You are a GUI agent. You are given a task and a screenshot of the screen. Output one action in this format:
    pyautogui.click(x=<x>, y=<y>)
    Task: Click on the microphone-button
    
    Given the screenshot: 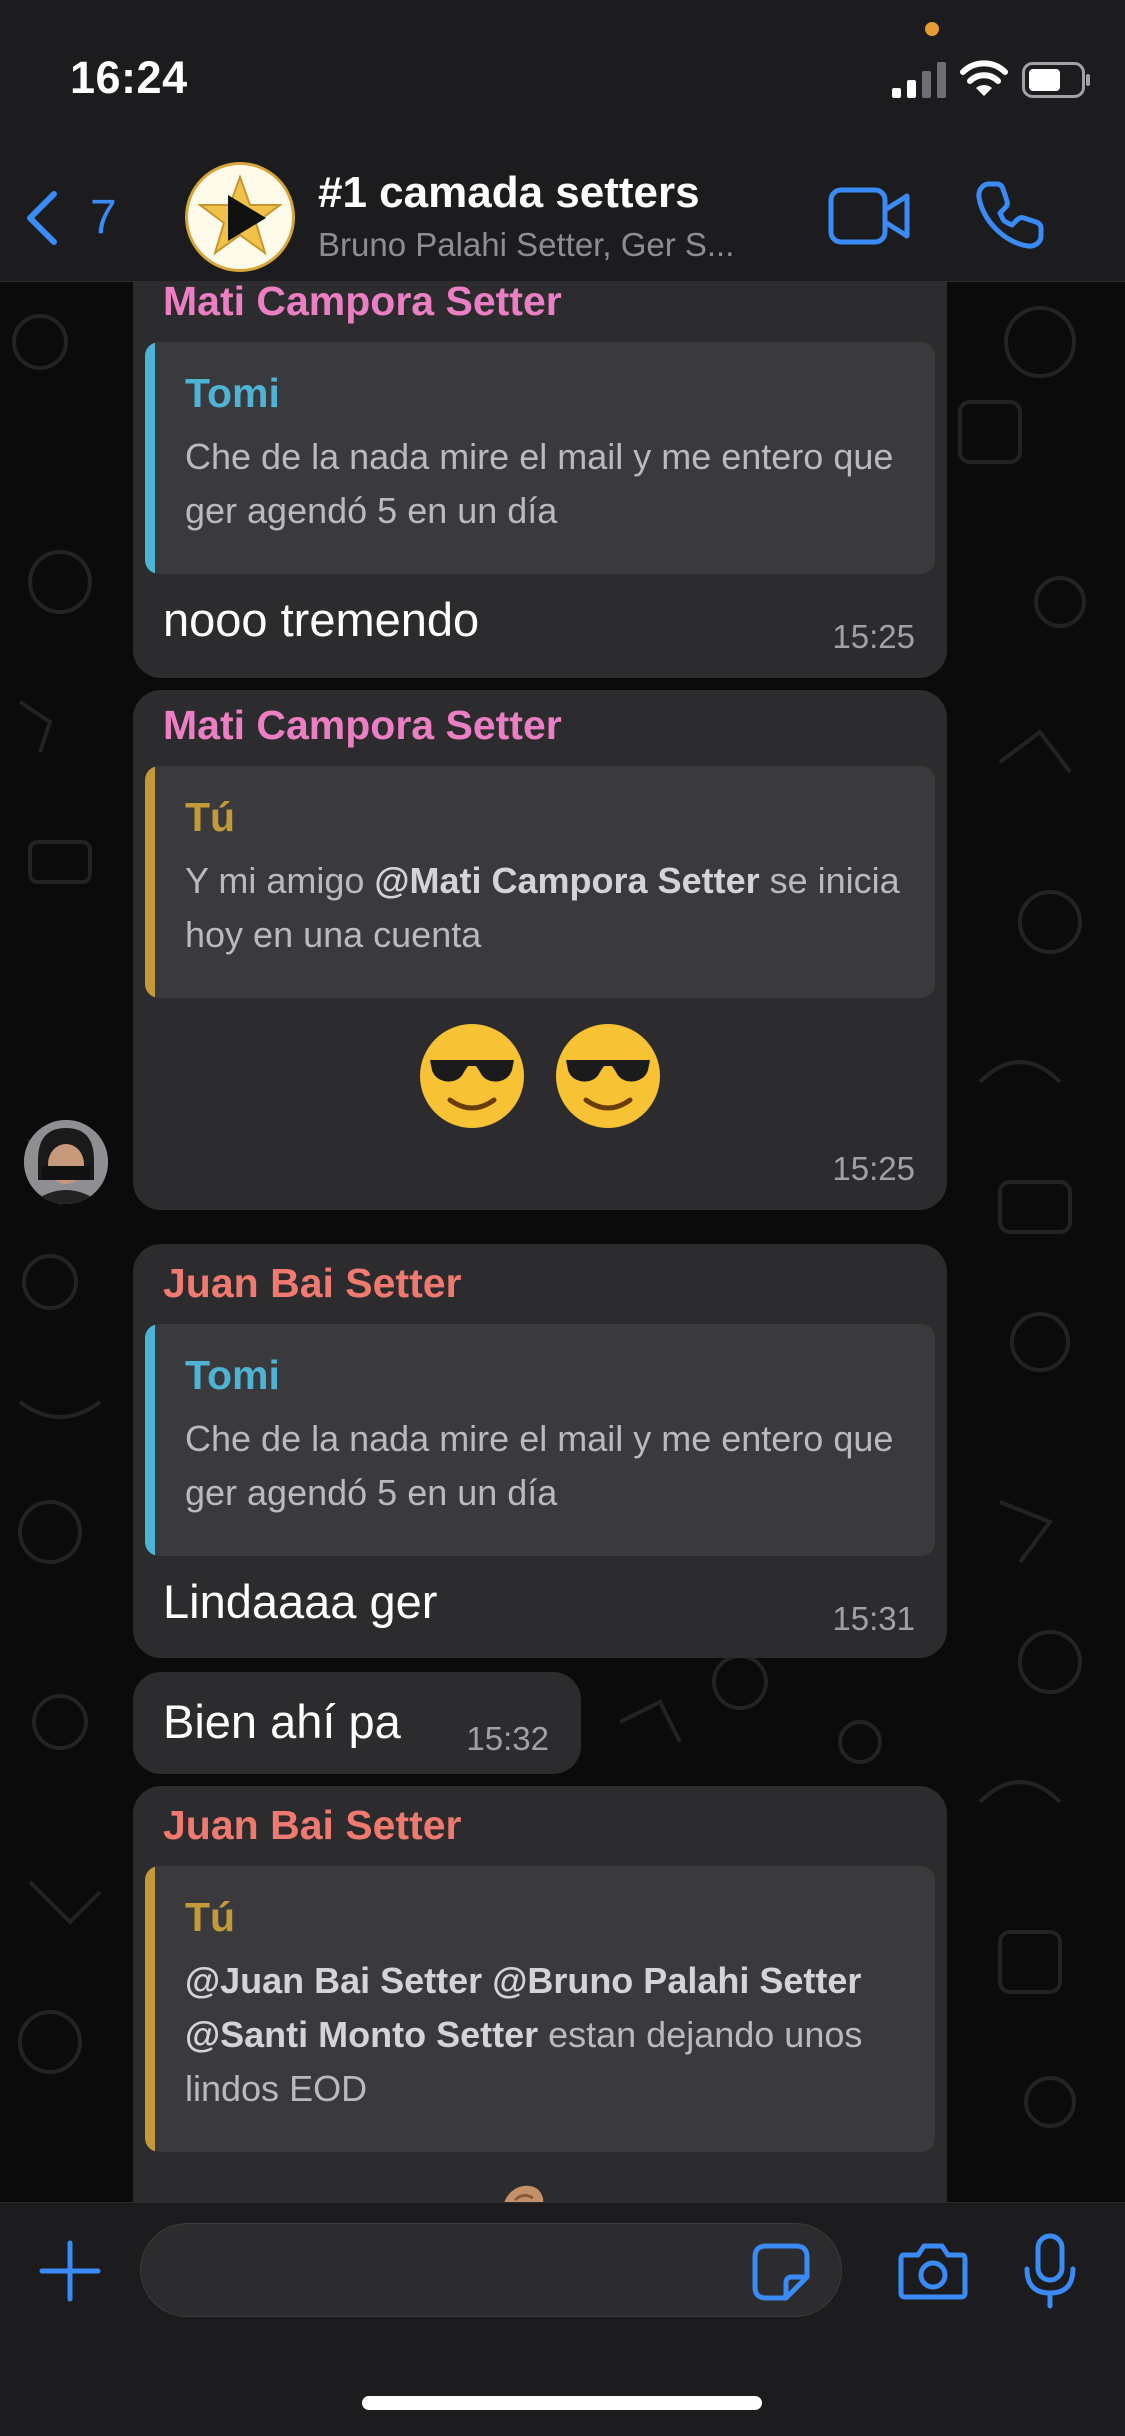 What is the action you would take?
    pyautogui.click(x=1050, y=2271)
    